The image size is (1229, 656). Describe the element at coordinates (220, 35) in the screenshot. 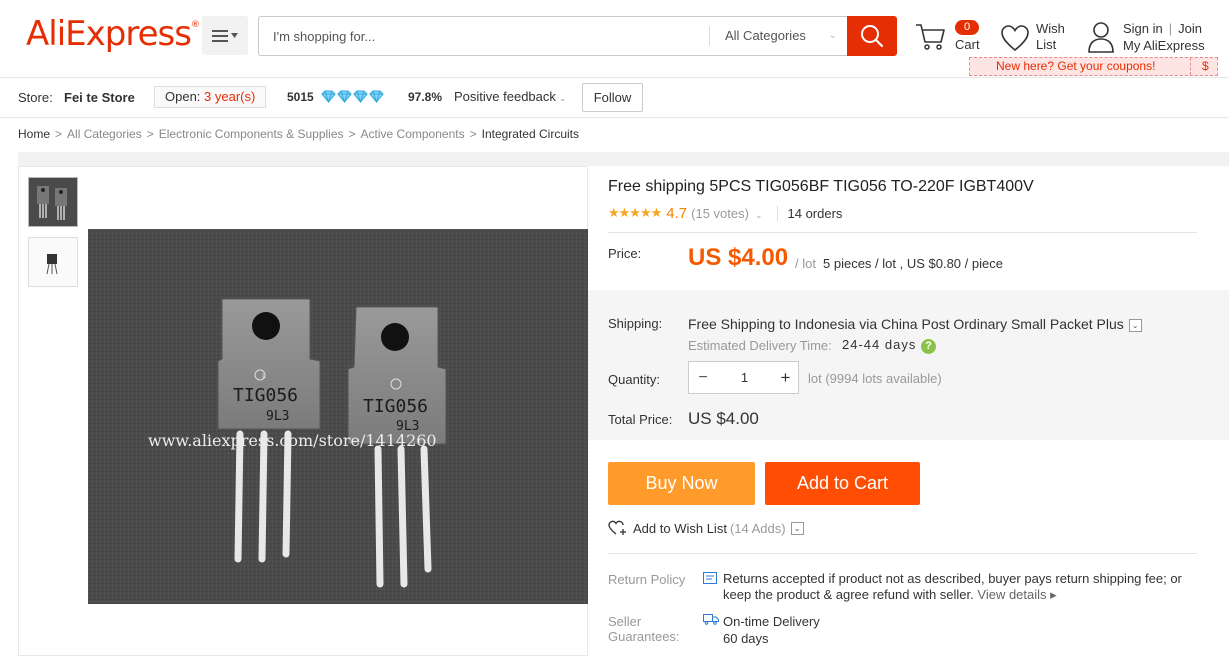

I see `hamburger-icon` at that location.